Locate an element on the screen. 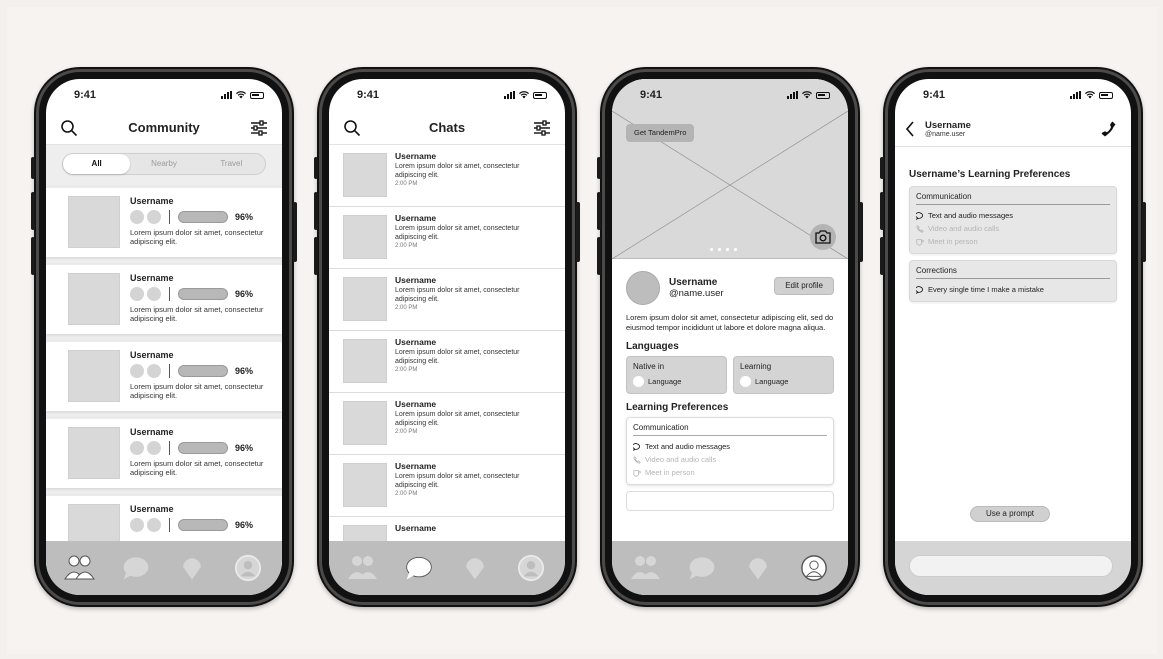 The height and width of the screenshot is (659, 1163). back-arrow-icon is located at coordinates (910, 128).